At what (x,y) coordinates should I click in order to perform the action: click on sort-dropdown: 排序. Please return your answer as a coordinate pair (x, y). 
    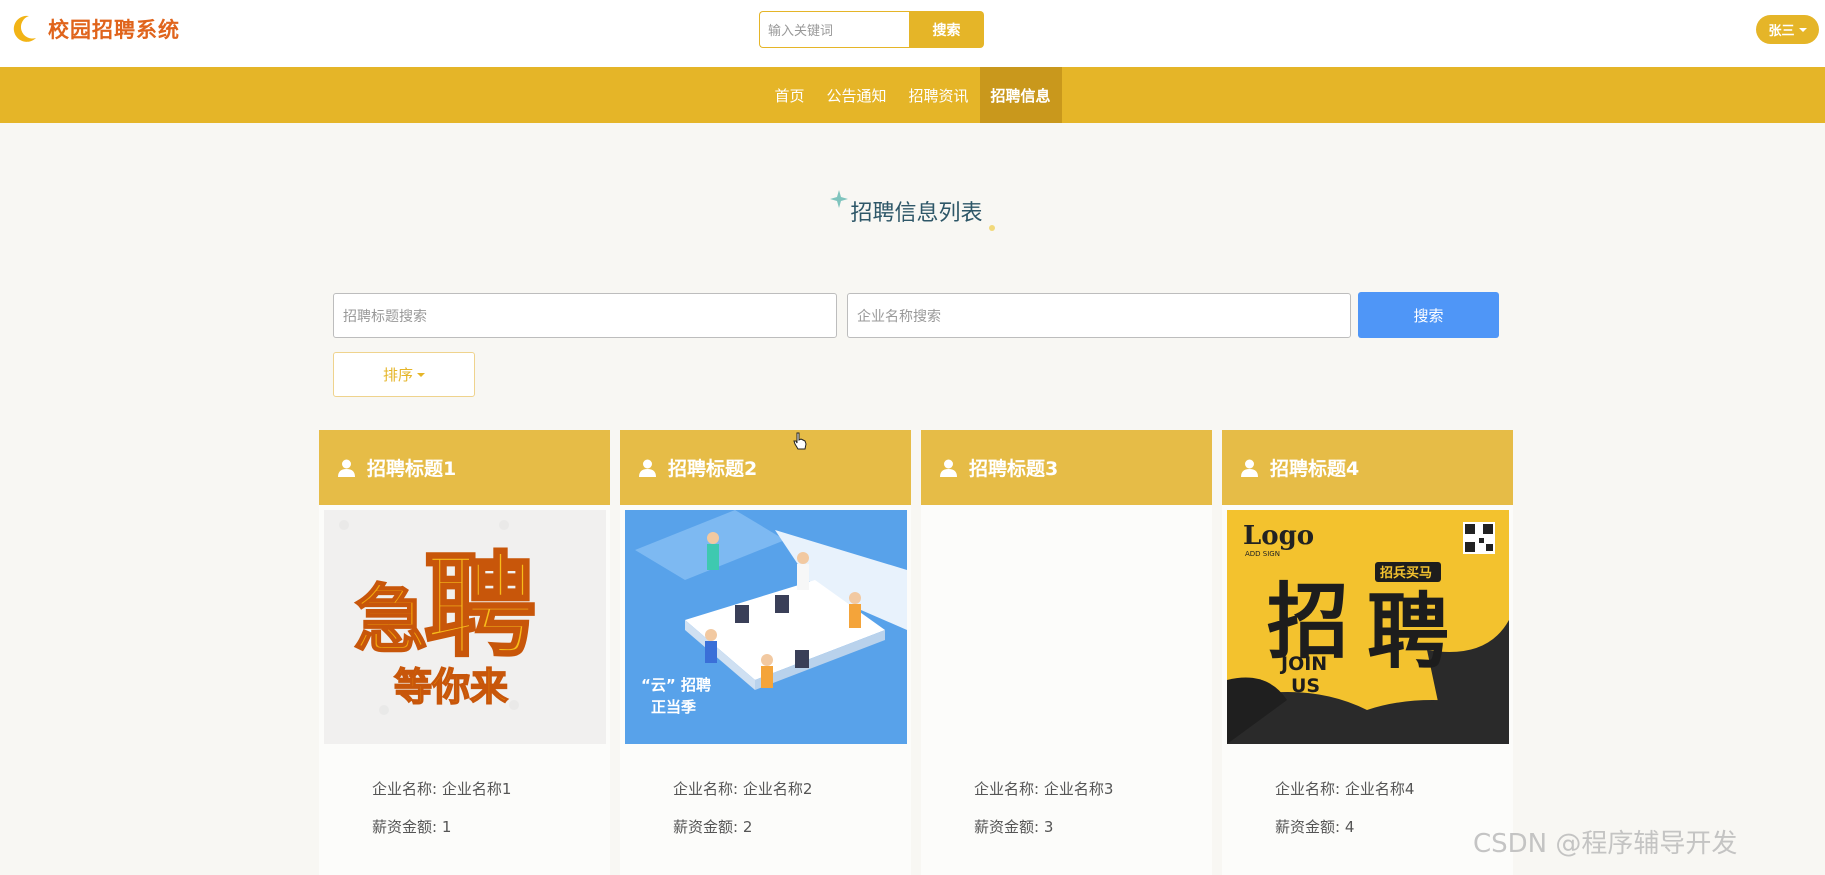
    Looking at the image, I should click on (404, 374).